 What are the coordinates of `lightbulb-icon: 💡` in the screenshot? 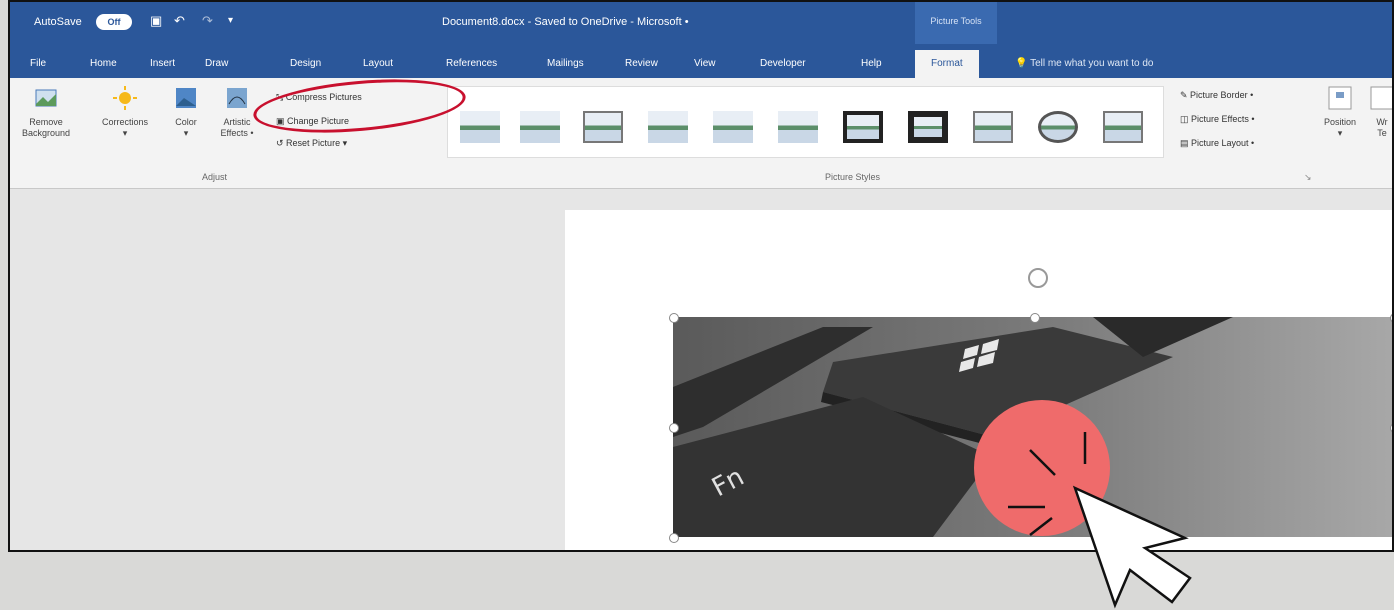 It's located at (1023, 63).